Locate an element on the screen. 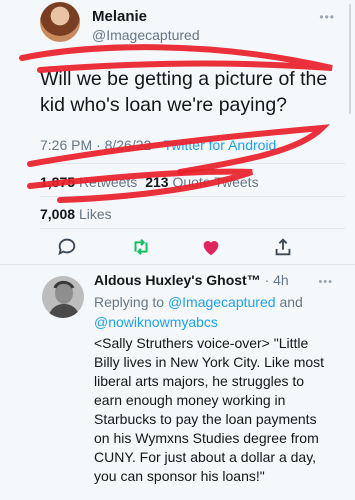 This screenshot has width=355, height=500. scrollbar is located at coordinates (350, 59).